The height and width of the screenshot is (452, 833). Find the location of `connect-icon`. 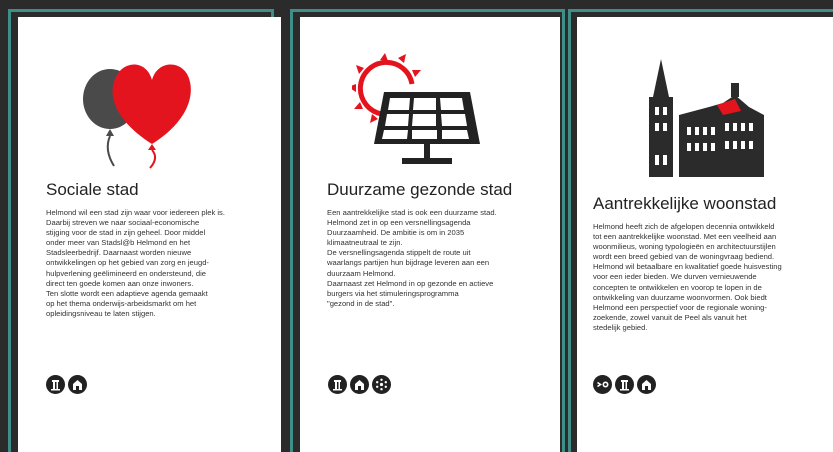

connect-icon is located at coordinates (602, 384).